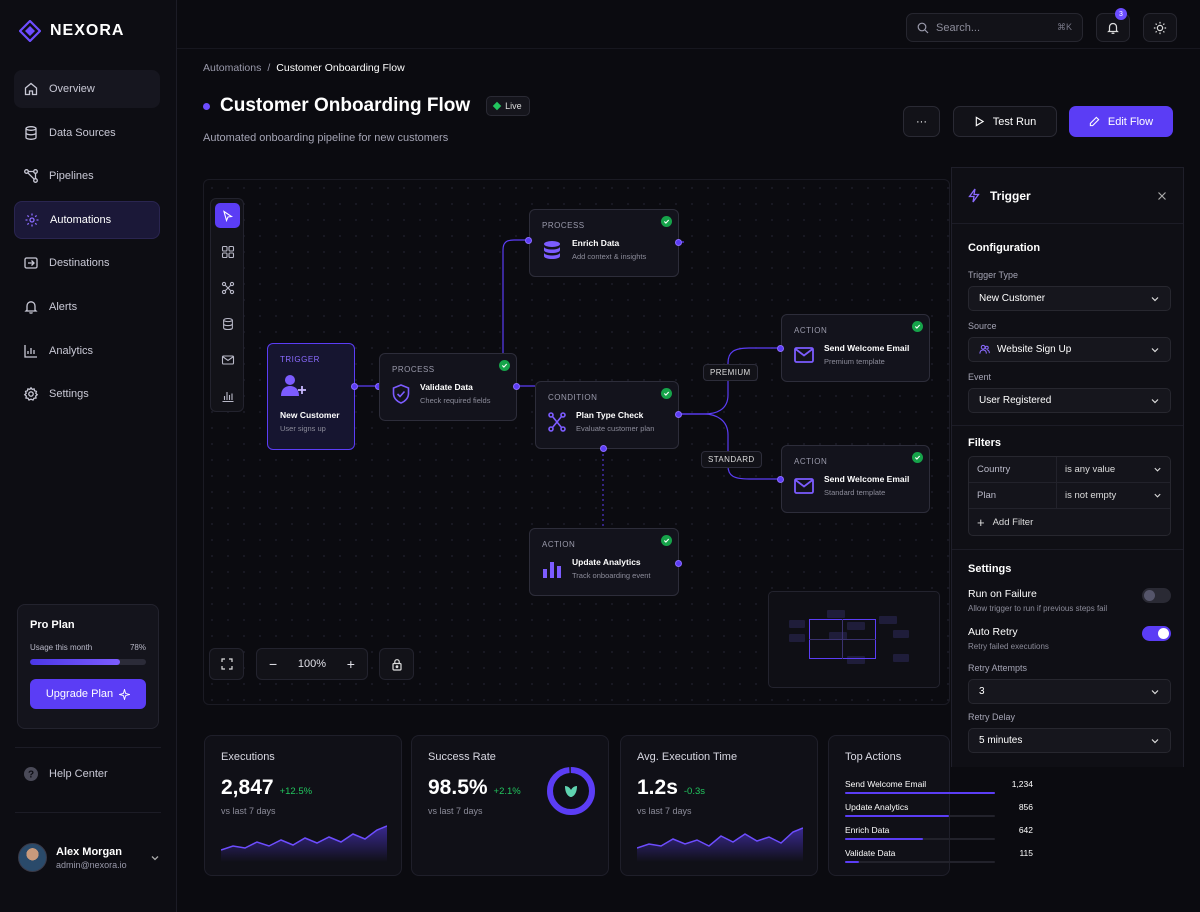  What do you see at coordinates (557, 421) in the screenshot?
I see `branch-icon` at bounding box center [557, 421].